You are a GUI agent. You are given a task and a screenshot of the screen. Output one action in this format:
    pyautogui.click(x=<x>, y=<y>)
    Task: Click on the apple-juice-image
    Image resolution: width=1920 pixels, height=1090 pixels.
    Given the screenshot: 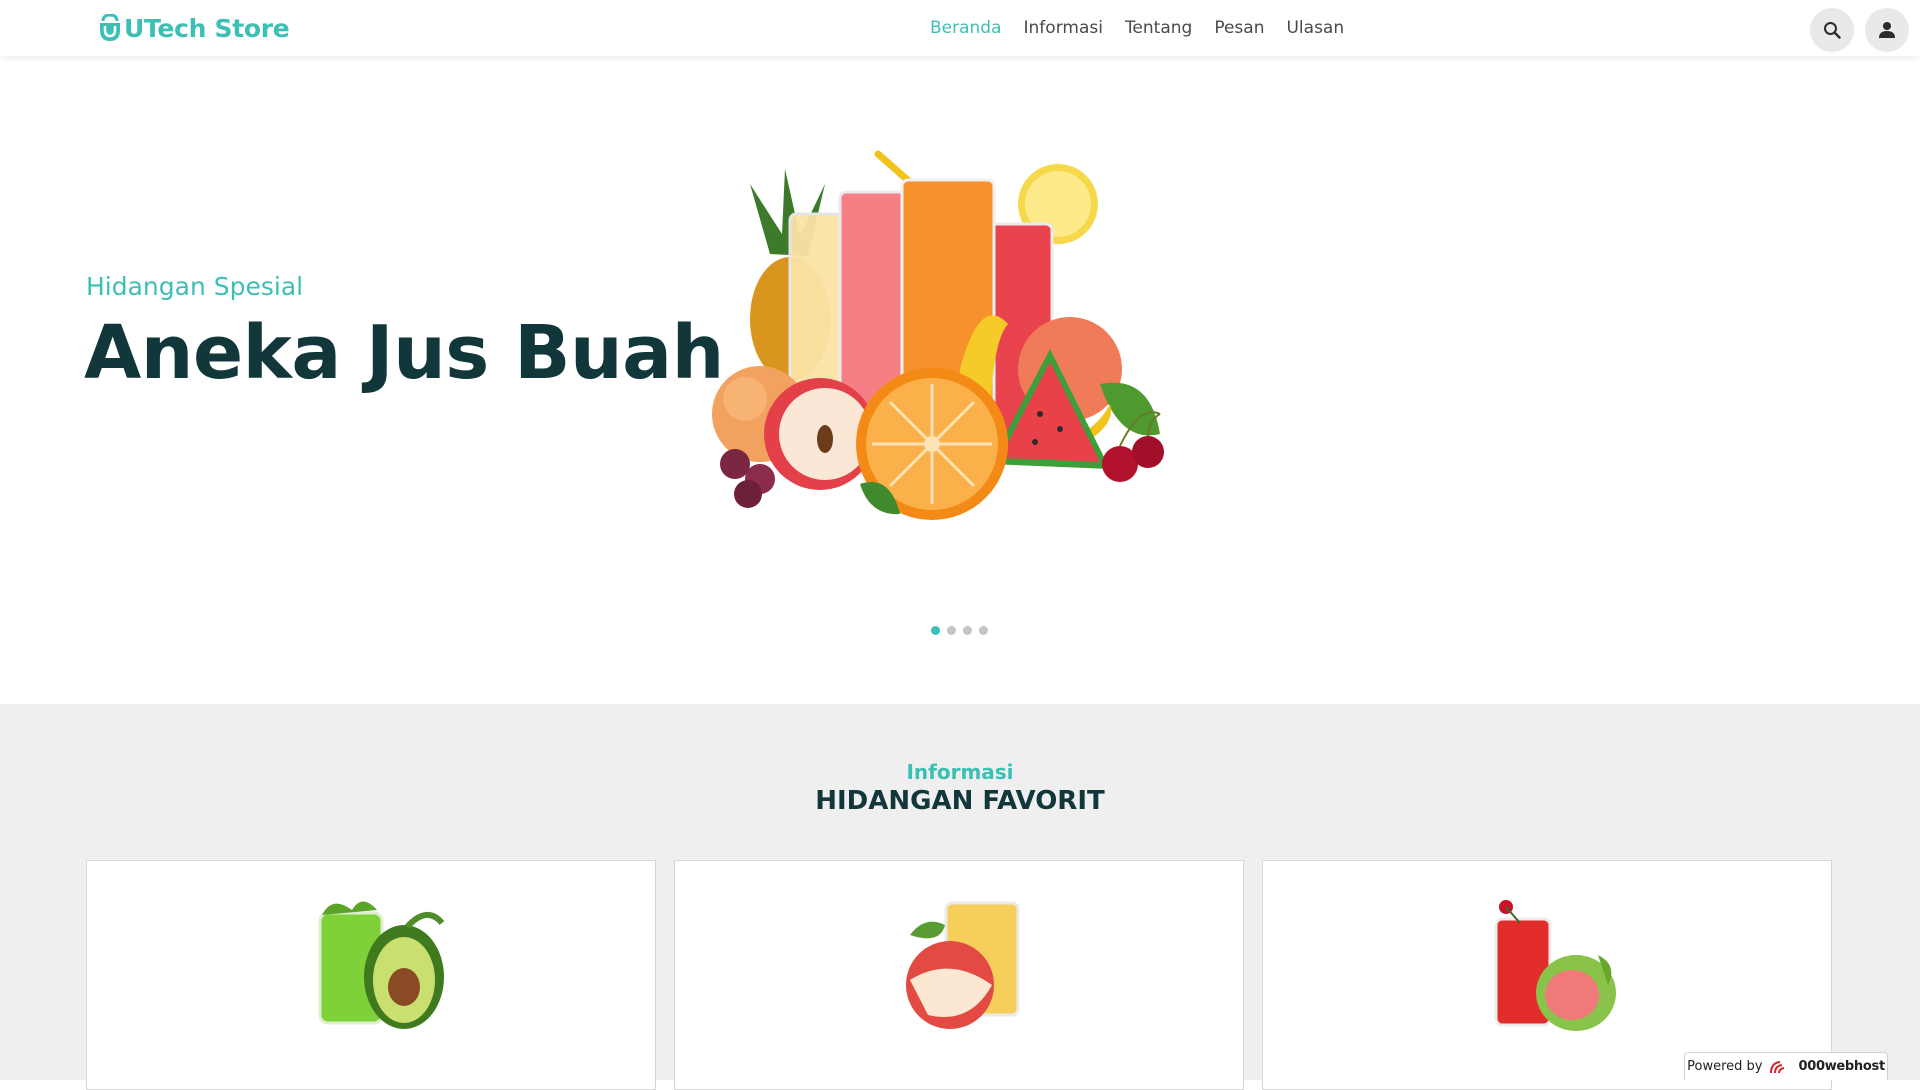 What is the action you would take?
    pyautogui.click(x=963, y=965)
    